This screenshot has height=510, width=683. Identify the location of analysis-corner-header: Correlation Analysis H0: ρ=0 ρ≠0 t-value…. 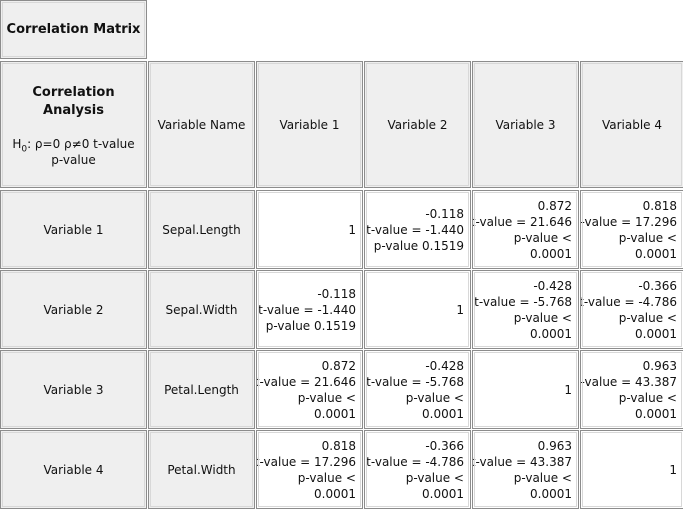
(73, 124).